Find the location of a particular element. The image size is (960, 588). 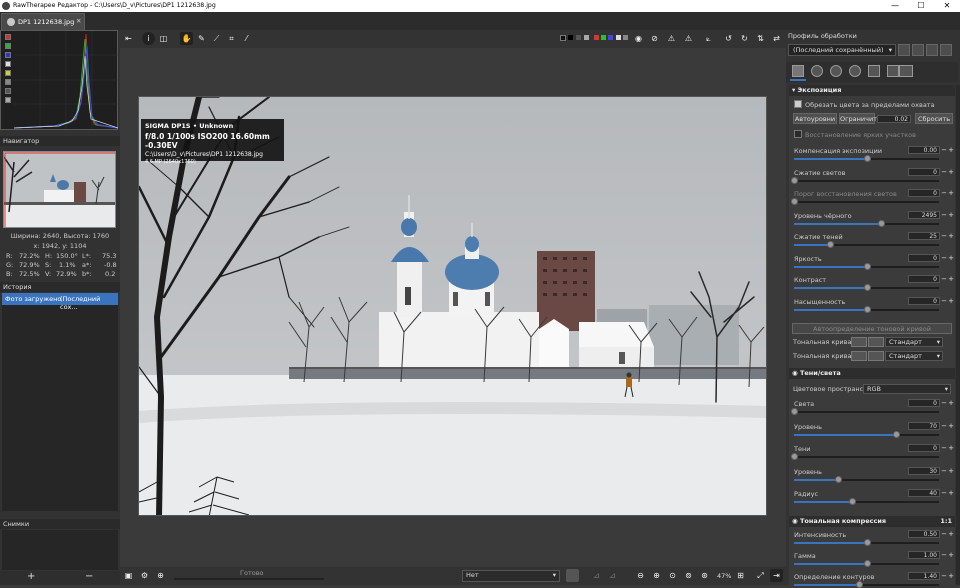

red-channel-toggle is located at coordinates (8, 37).